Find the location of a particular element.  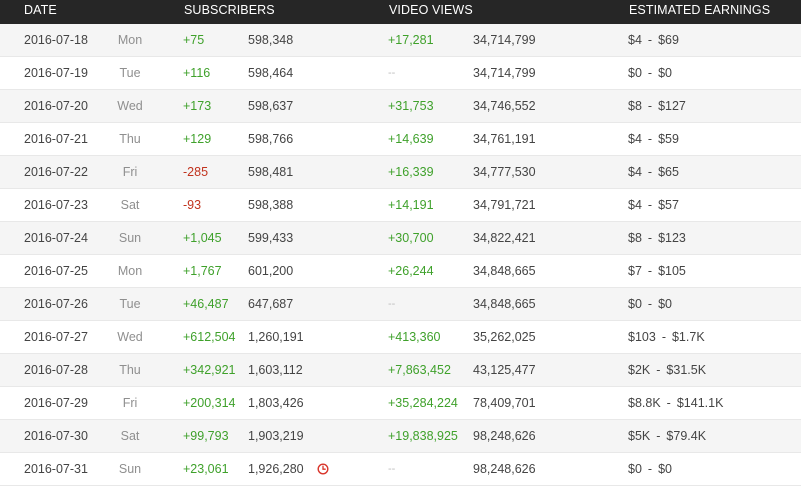

row-date: 2016-07-19 is located at coordinates (56, 73).